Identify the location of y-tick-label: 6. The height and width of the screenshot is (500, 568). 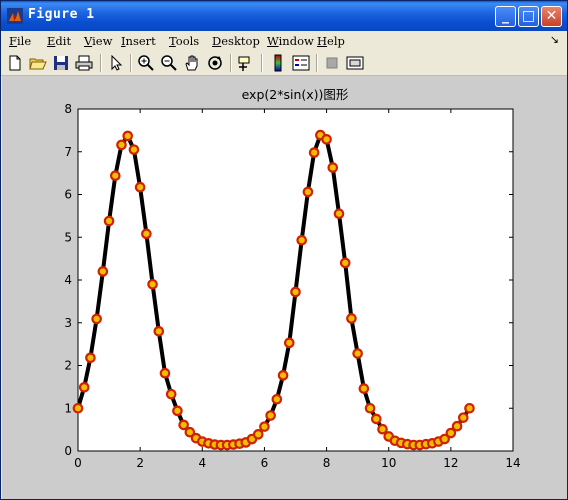
(68, 195).